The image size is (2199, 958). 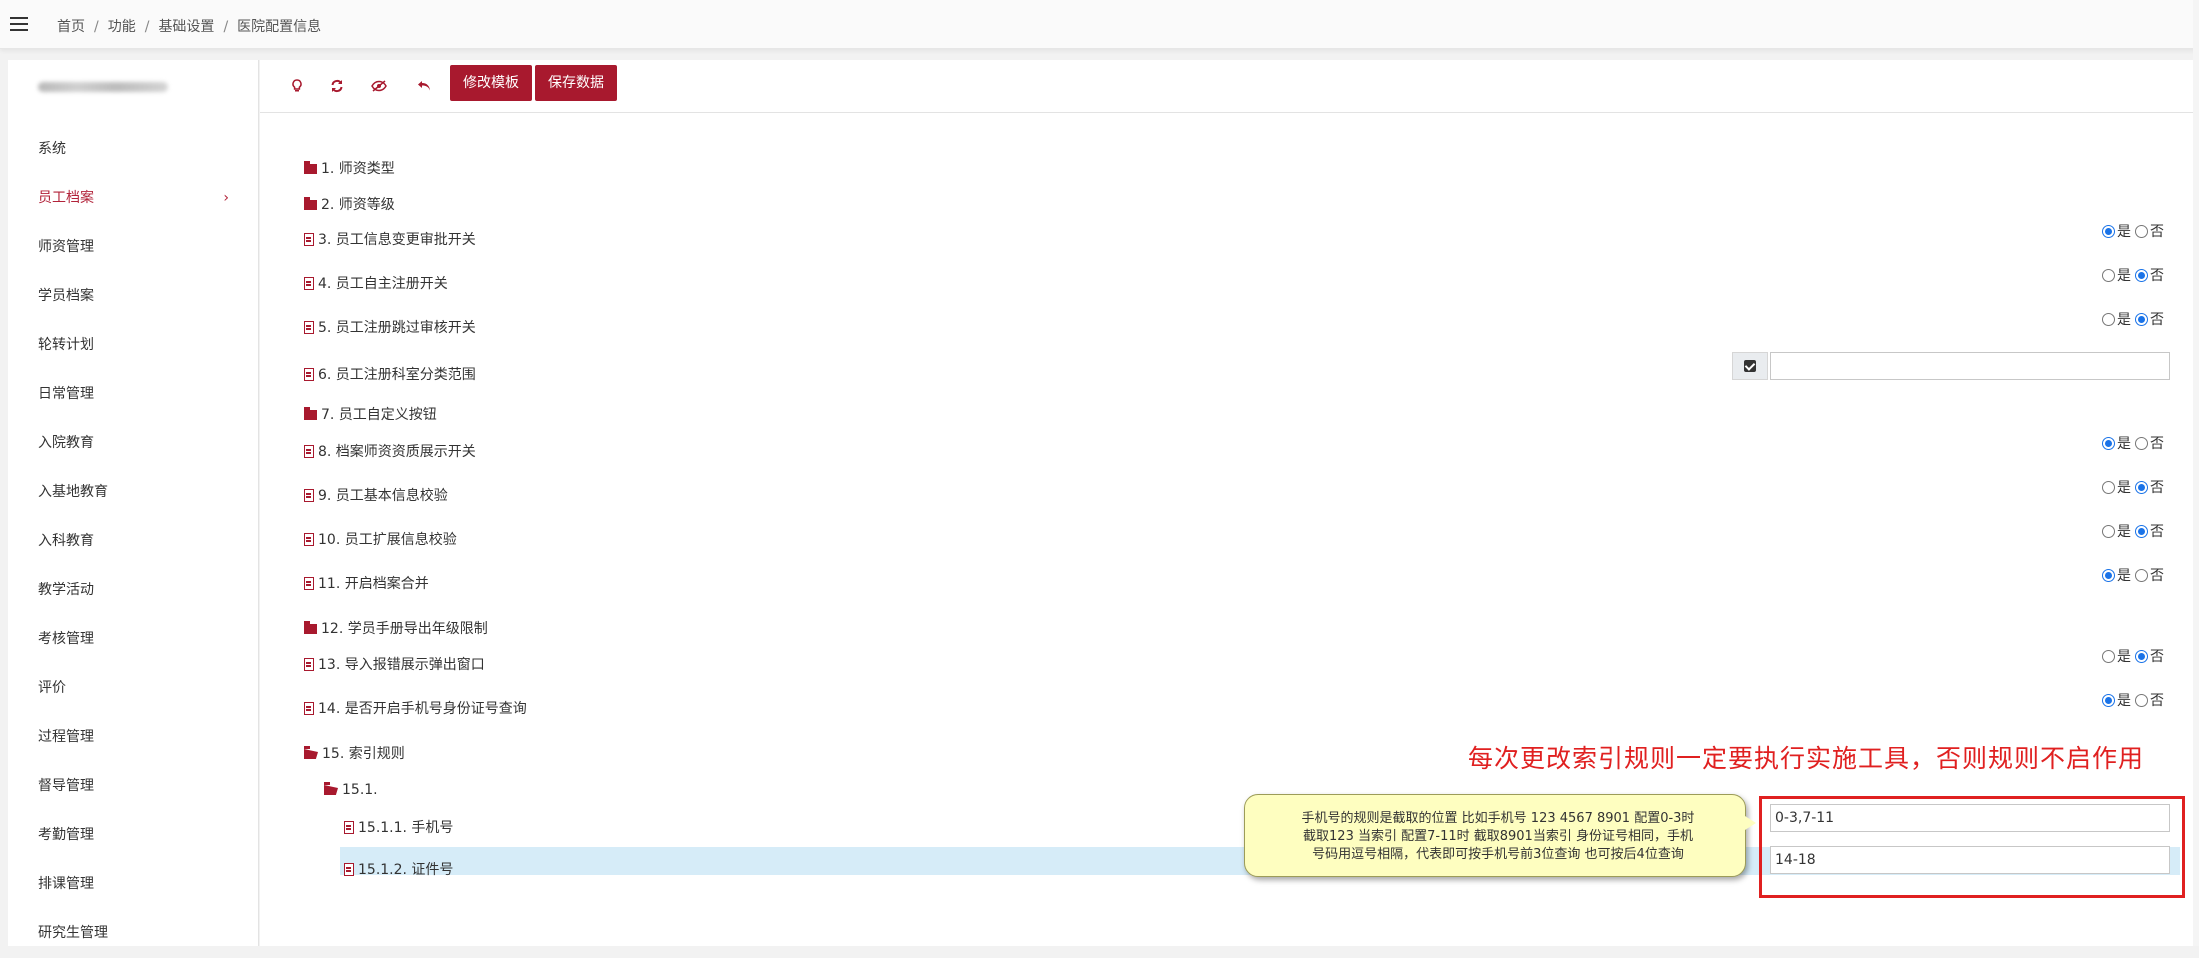 I want to click on radio-yes-label: 是, so click(x=2124, y=532).